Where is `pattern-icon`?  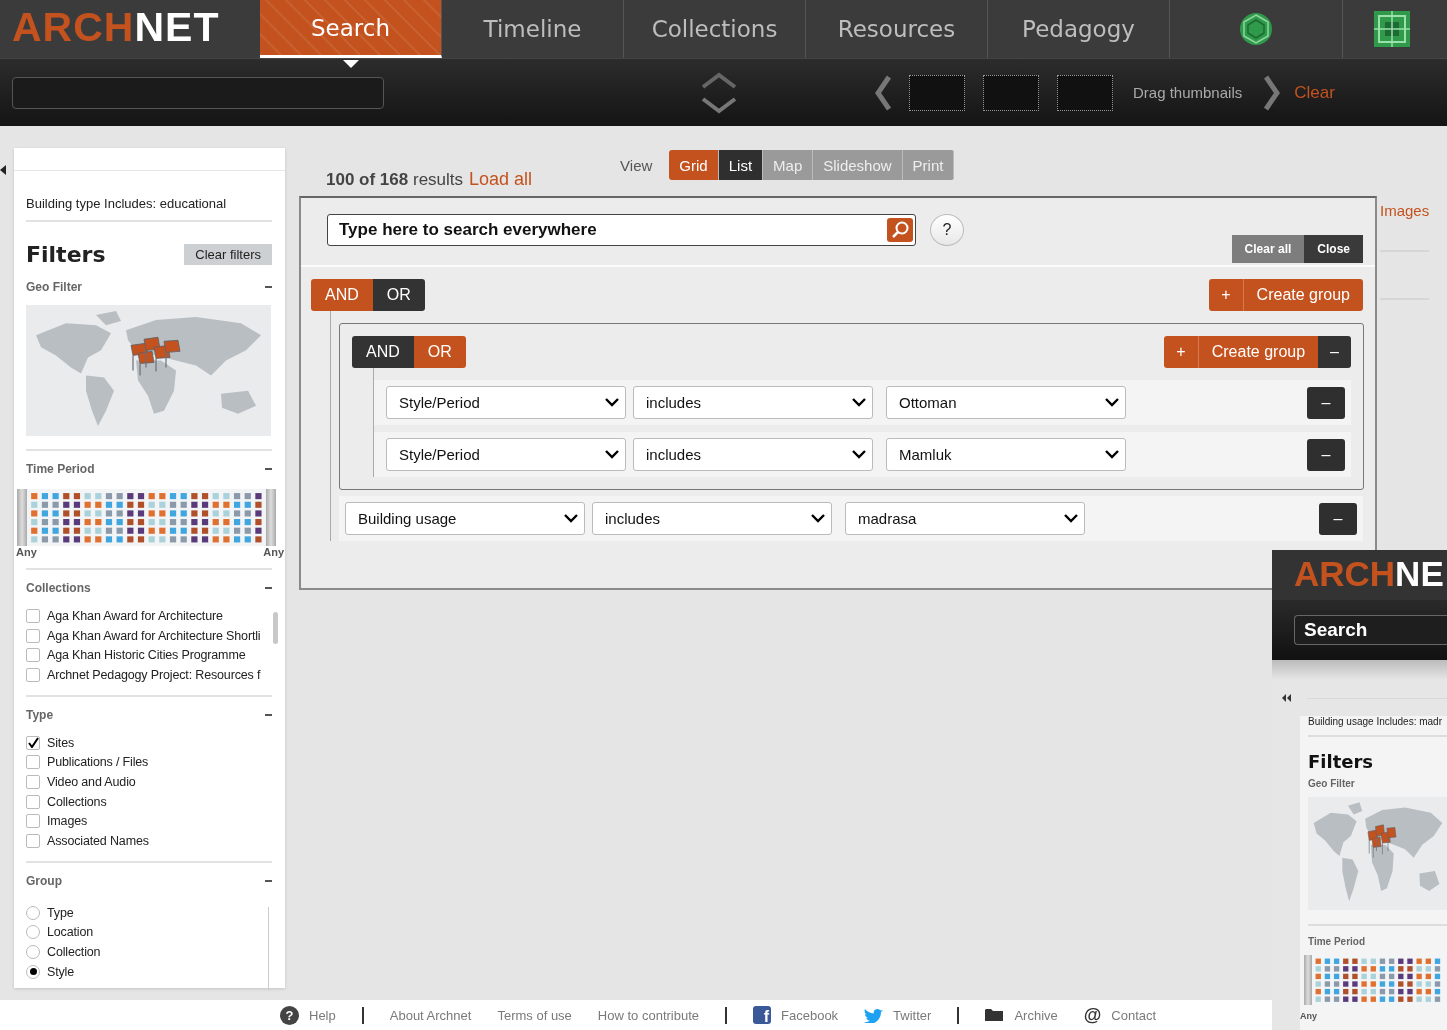
pattern-icon is located at coordinates (1391, 29).